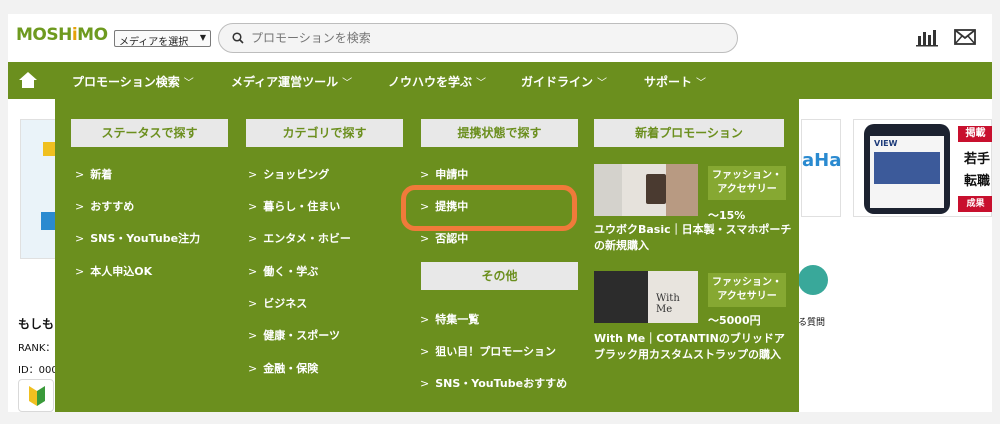 The image size is (1000, 424). Describe the element at coordinates (149, 133) in the screenshot. I see `status-heading: ステータスで探す` at that location.